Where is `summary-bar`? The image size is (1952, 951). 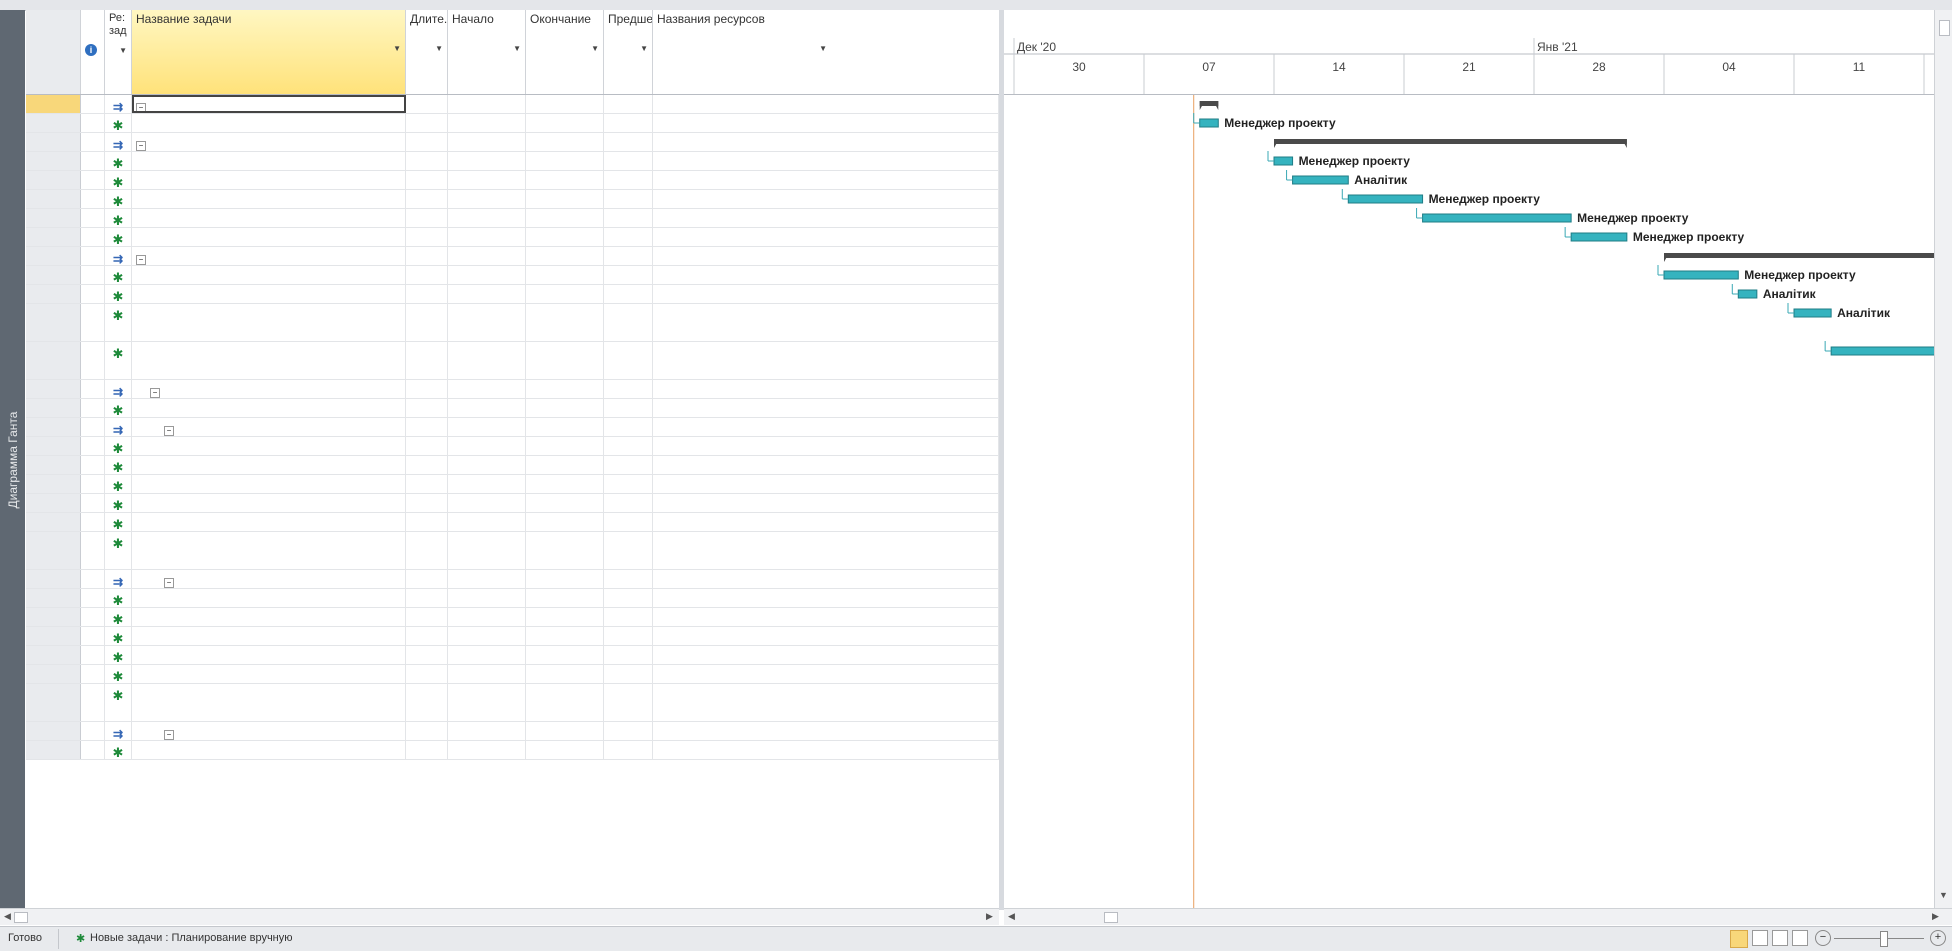
summary-bar is located at coordinates (1808, 255).